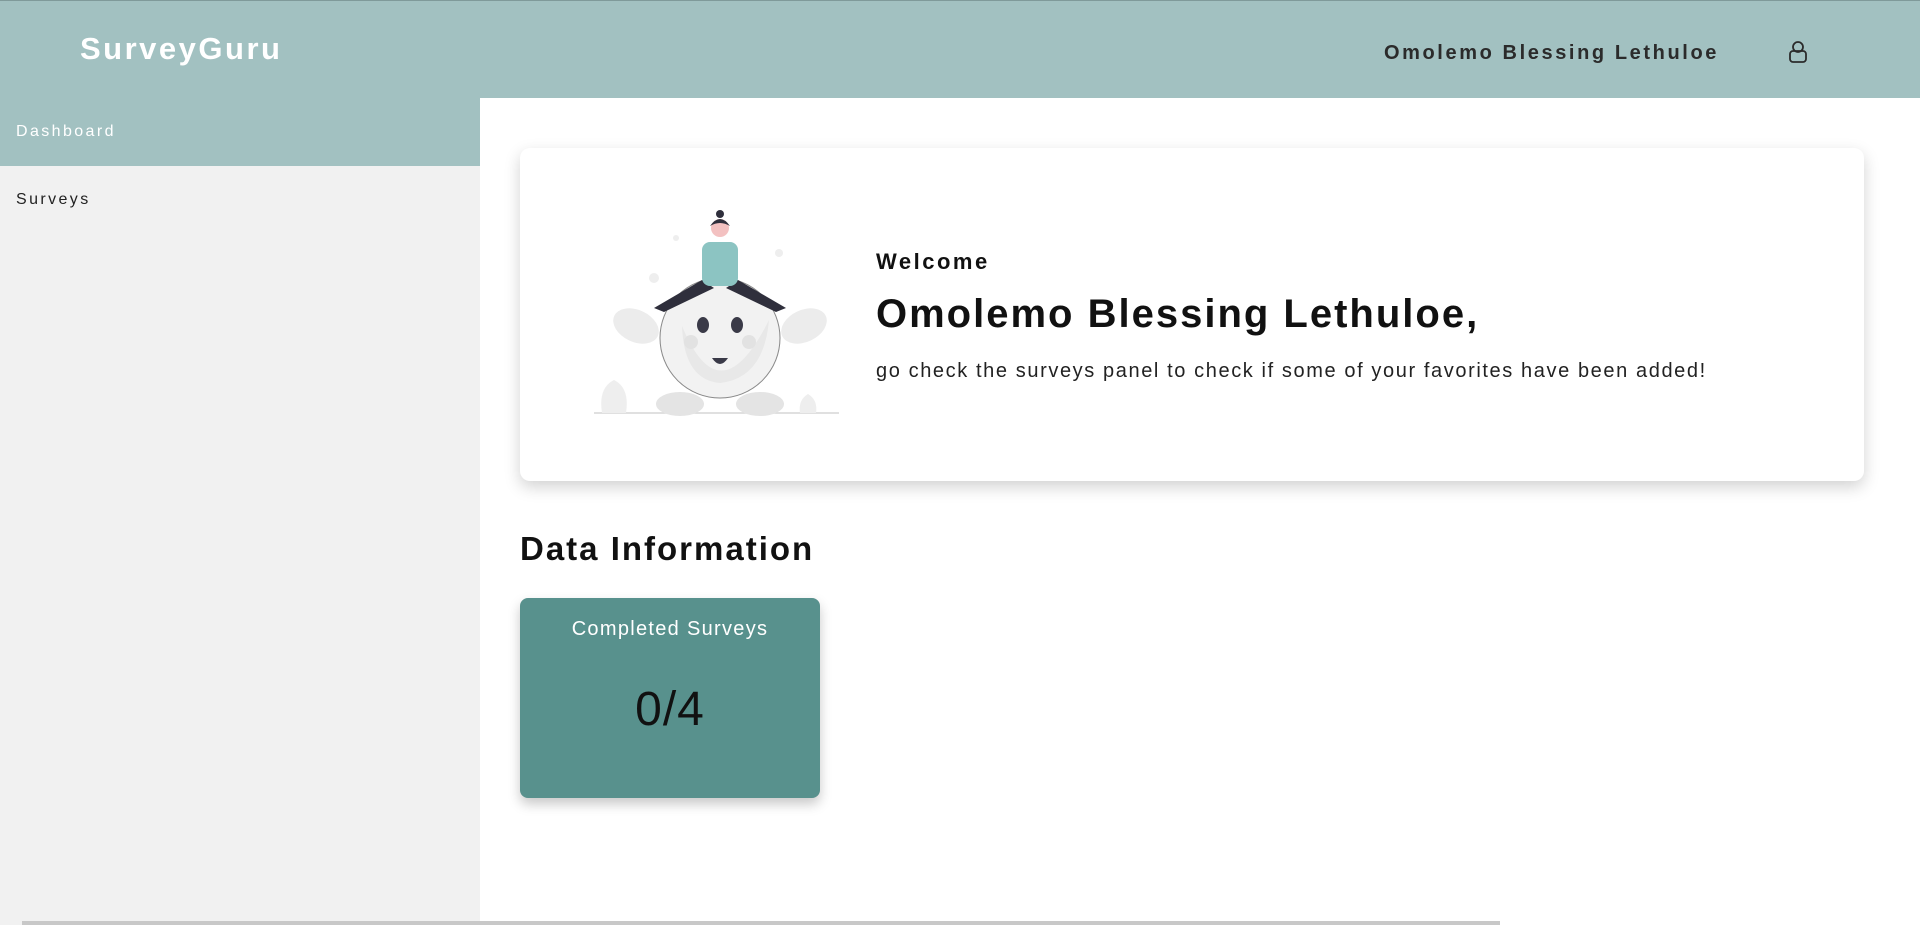 The image size is (1920, 925). I want to click on welcome-label: Welcome, so click(933, 261).